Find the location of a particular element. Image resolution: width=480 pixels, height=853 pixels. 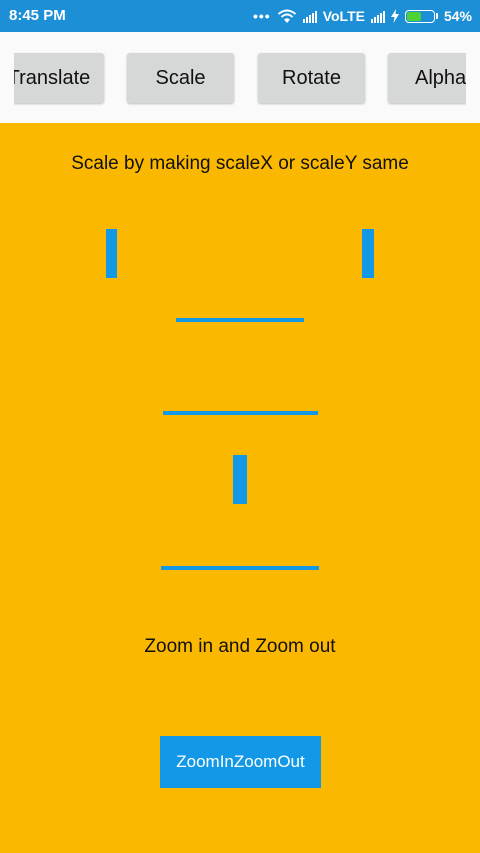

battery-icon is located at coordinates (421, 16).